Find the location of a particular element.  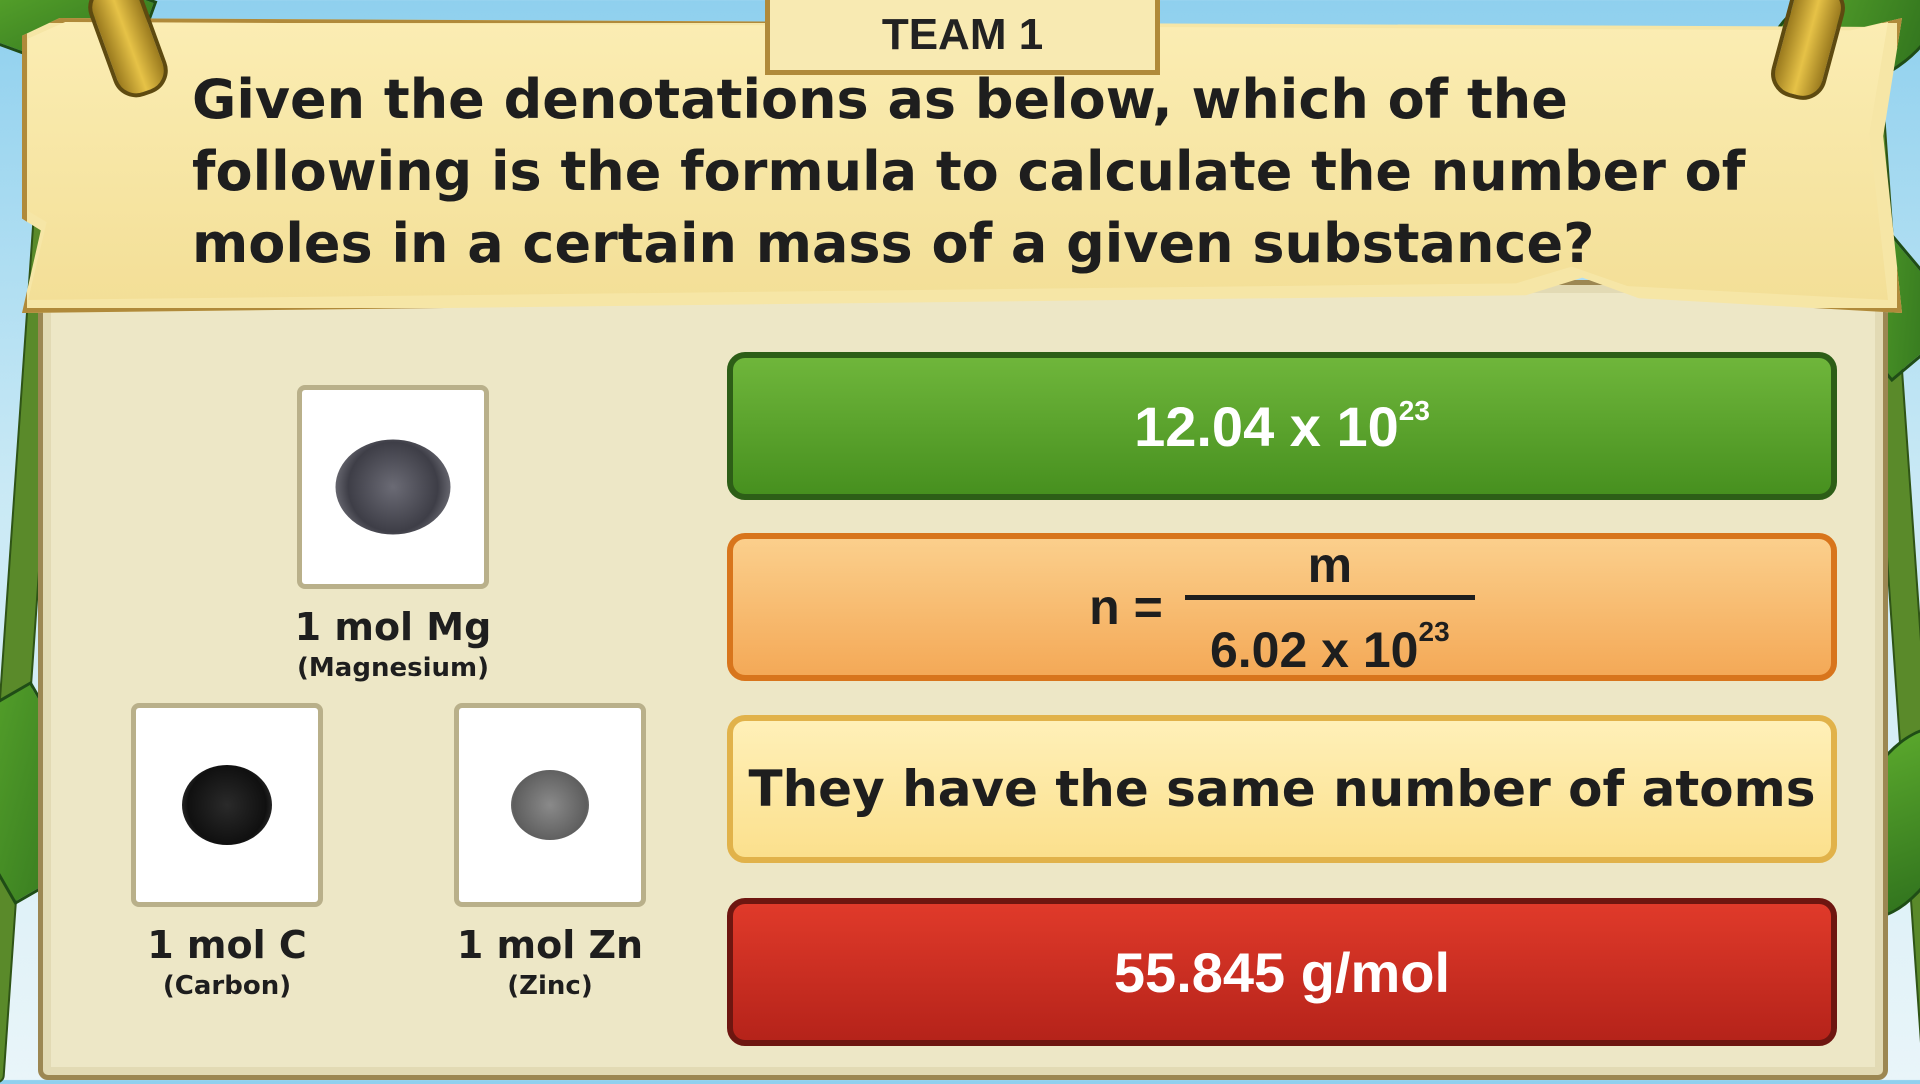

answer-option-2: n = m 6.02 x 1023 is located at coordinates (1282, 607).